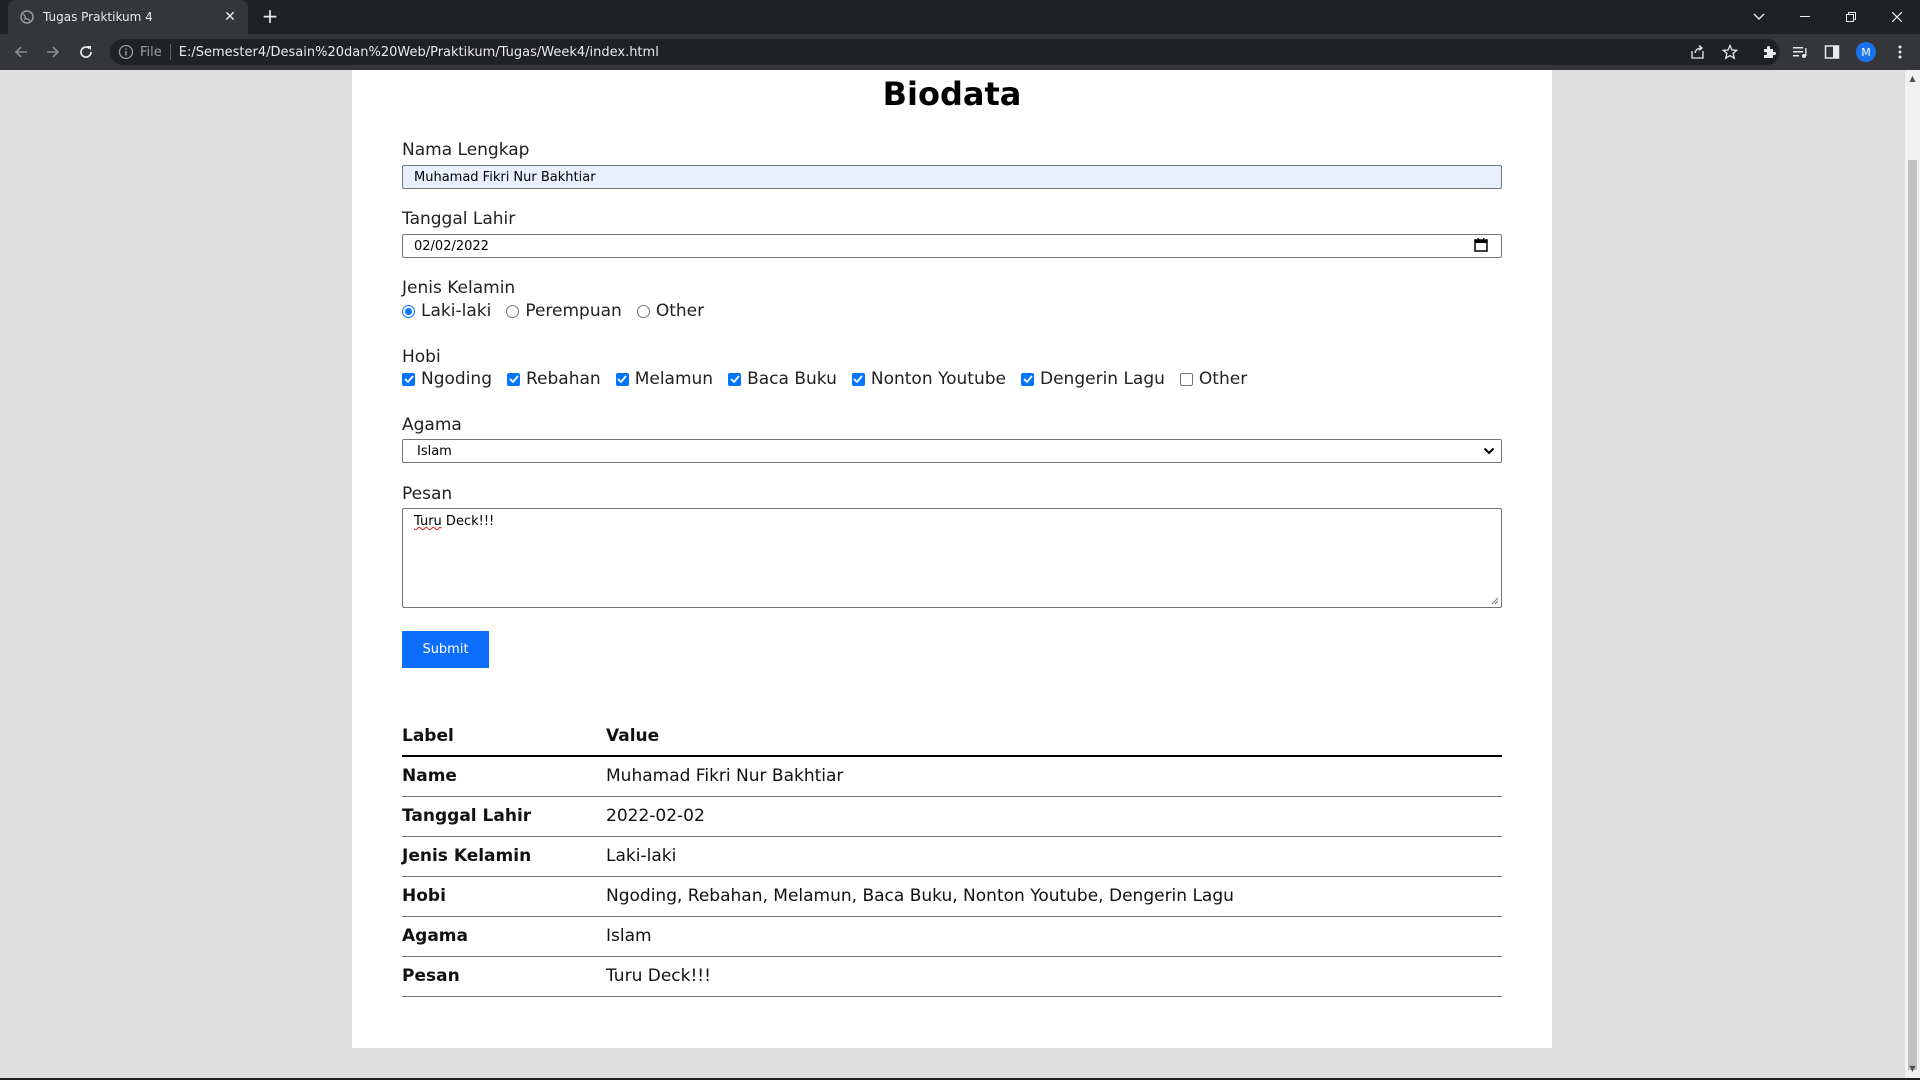  Describe the element at coordinates (1900, 52) in the screenshot. I see `kebab-menu-icon` at that location.